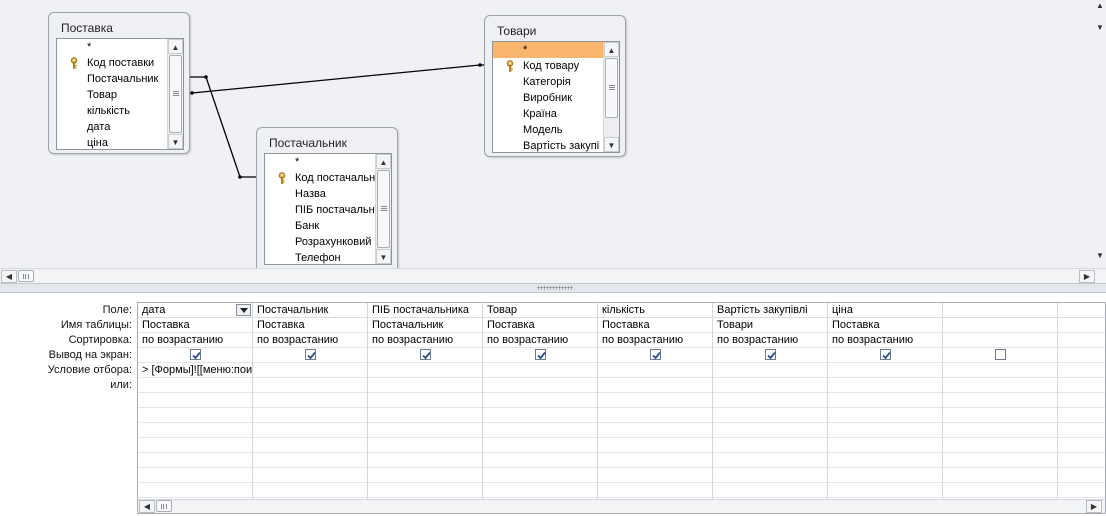 Image resolution: width=1106 pixels, height=516 pixels. I want to click on grid-column: ціна Поставка по возрастанию, so click(885, 401).